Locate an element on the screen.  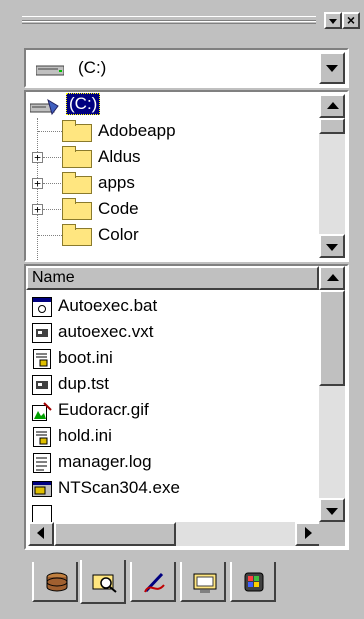
column-header-label: Name is located at coordinates (53, 277).